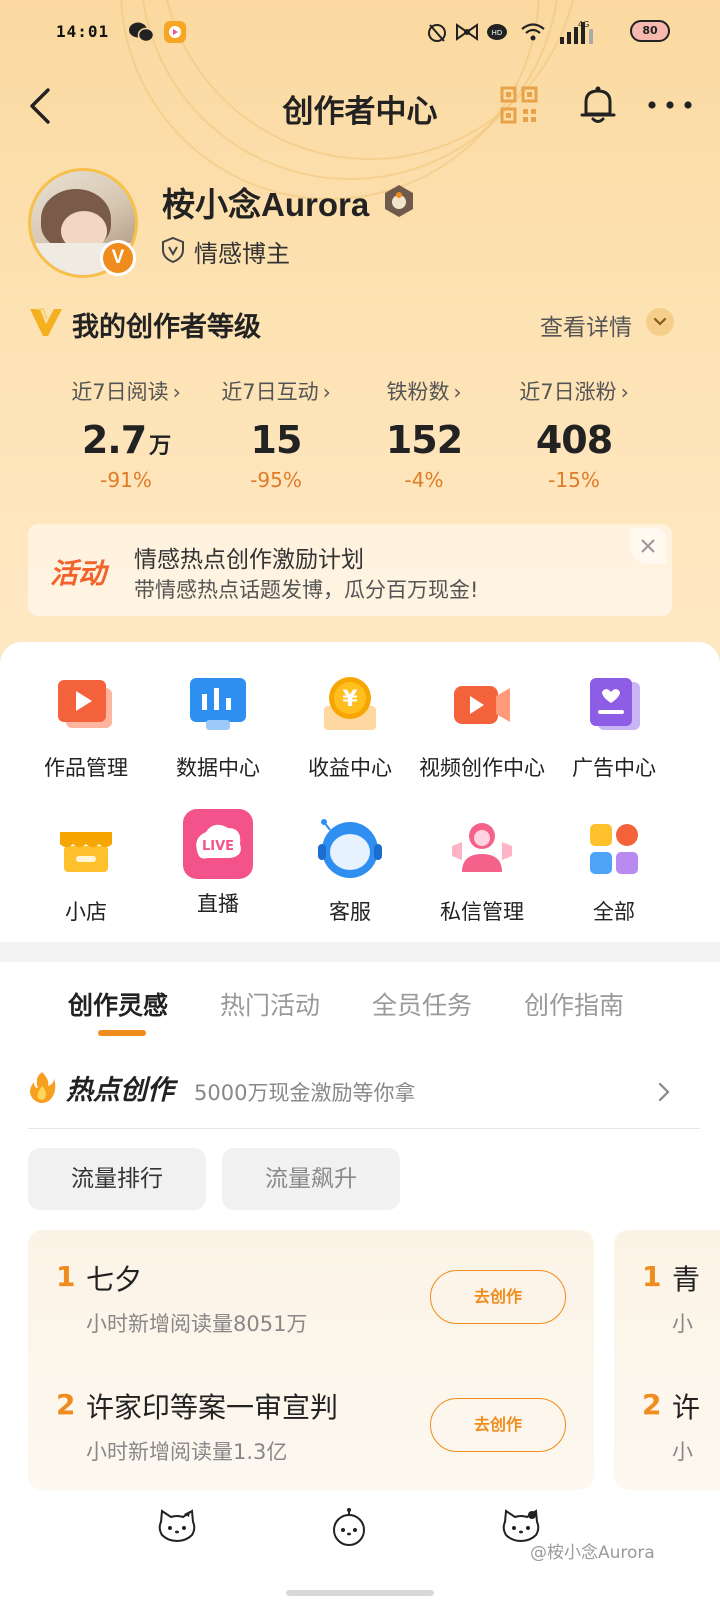  I want to click on hd-icon: HD, so click(497, 32).